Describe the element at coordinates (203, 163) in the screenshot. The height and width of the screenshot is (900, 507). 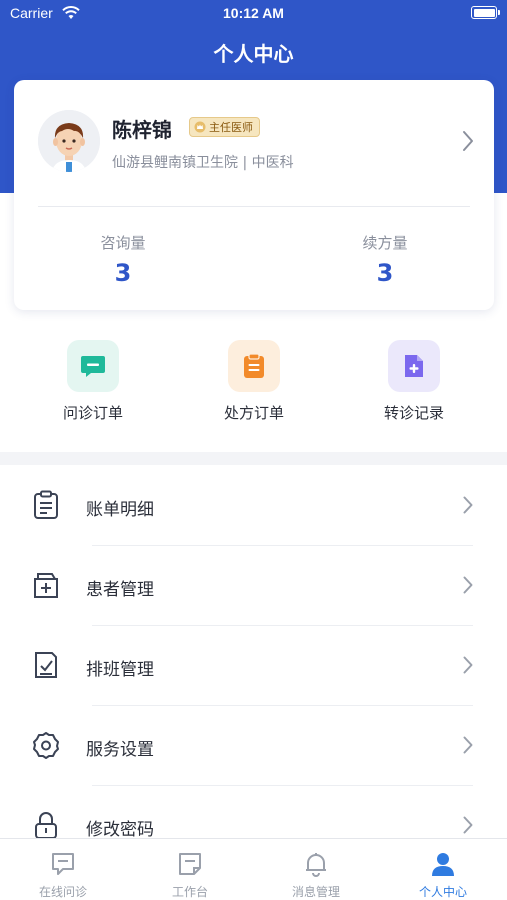
I see `hospital-department: 仙游县鲤南镇卫生院 | 中医科` at that location.